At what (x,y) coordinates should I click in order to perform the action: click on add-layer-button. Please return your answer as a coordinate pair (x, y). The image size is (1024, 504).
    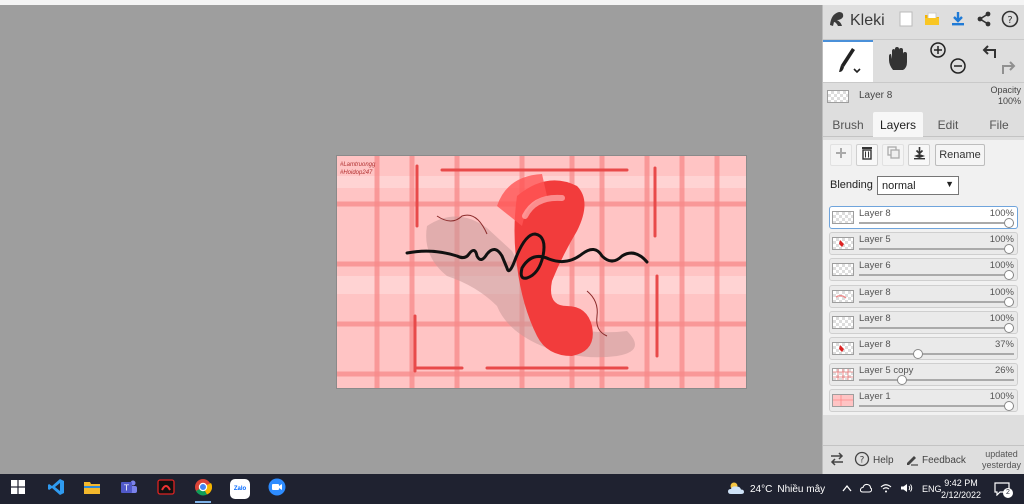
    Looking at the image, I should click on (841, 155).